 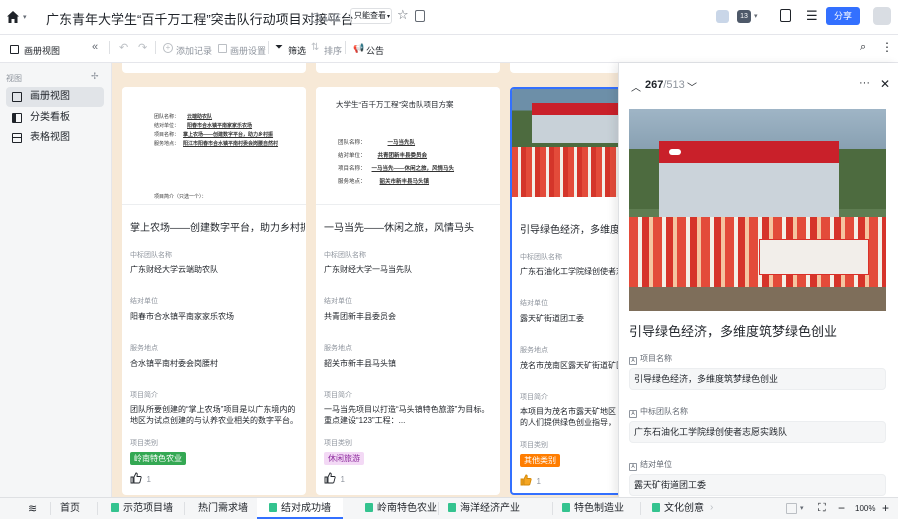 I want to click on sheet-tab-active: 结对成功墙, so click(x=300, y=508).